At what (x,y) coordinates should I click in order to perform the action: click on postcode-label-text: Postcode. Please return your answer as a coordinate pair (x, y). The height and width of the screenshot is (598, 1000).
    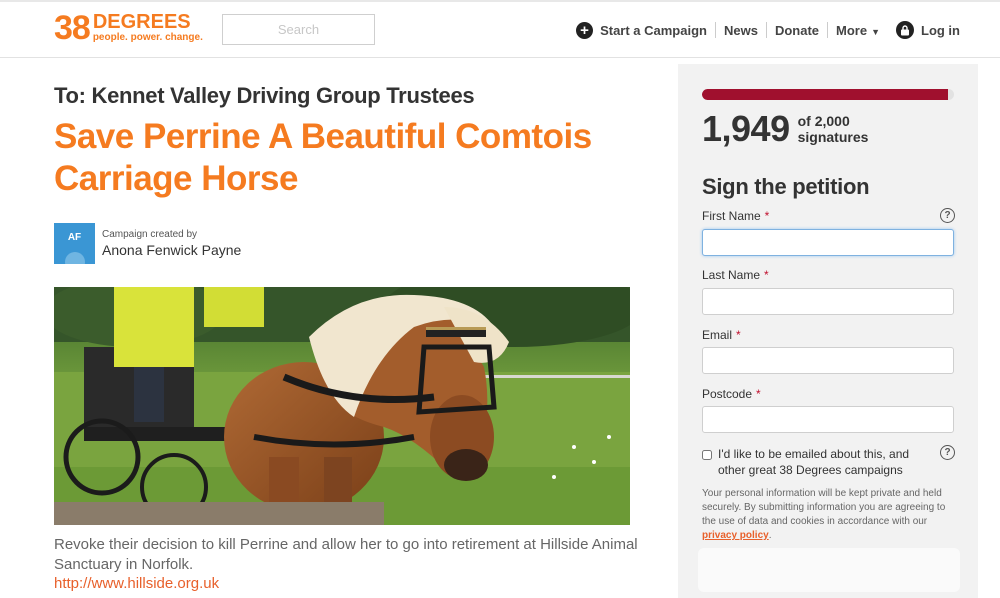
    Looking at the image, I should click on (727, 394).